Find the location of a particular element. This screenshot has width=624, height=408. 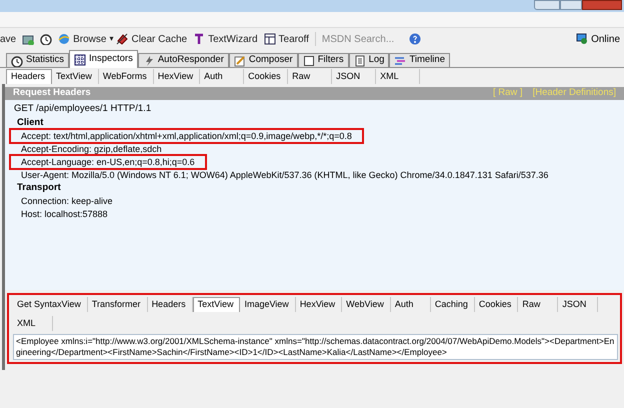

toolbar-button: Clear Cache is located at coordinates (152, 39).